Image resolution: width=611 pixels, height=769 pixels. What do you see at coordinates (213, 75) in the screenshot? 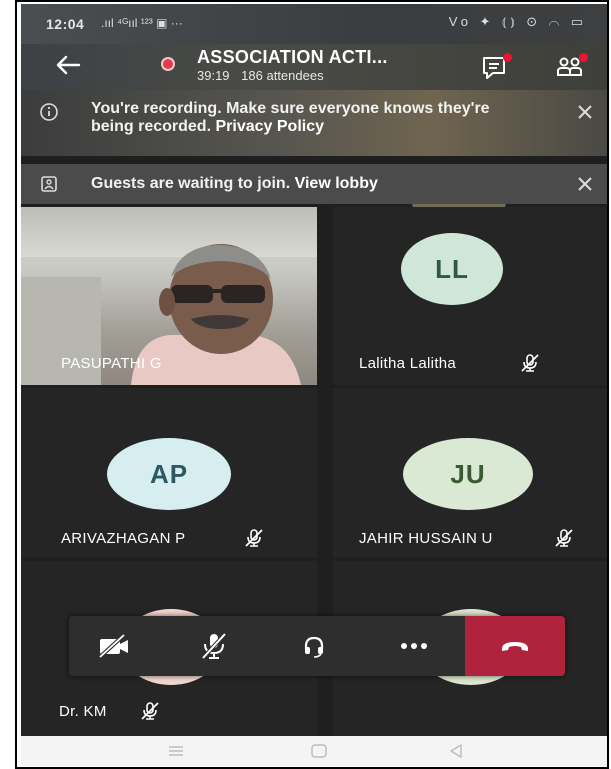
I see `meeting-duration: 39:19` at bounding box center [213, 75].